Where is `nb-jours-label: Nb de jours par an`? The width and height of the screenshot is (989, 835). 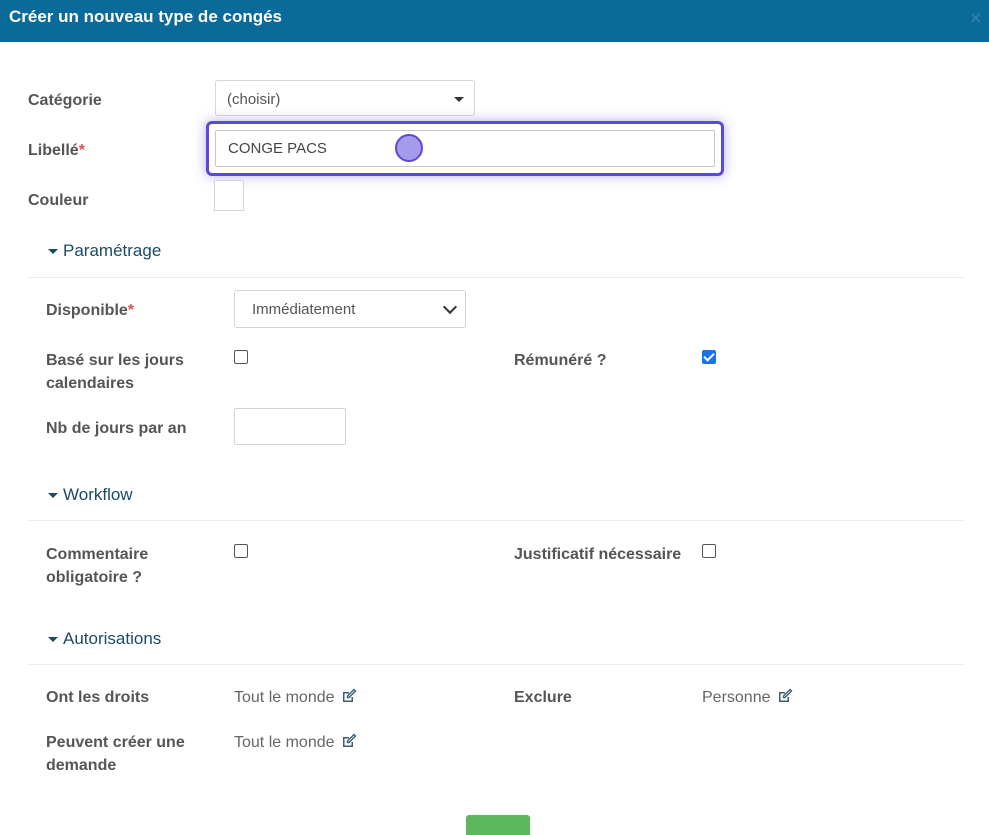
nb-jours-label: Nb de jours par an is located at coordinates (116, 428).